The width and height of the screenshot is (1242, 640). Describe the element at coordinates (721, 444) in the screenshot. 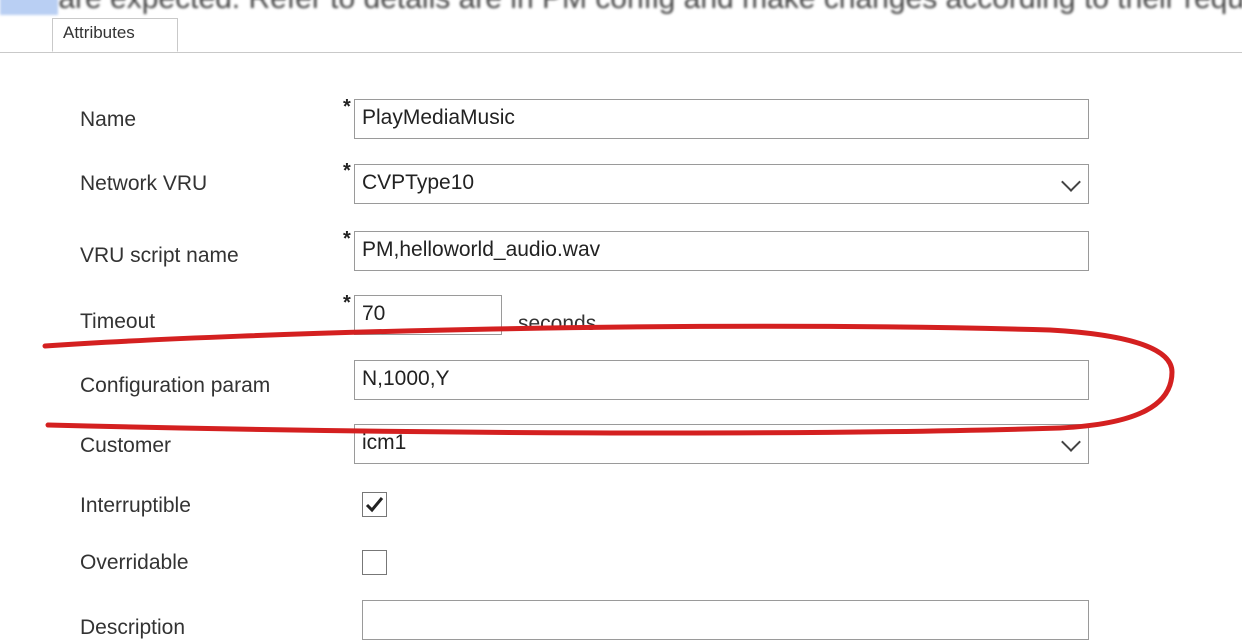

I see `customer-select: icm1` at that location.